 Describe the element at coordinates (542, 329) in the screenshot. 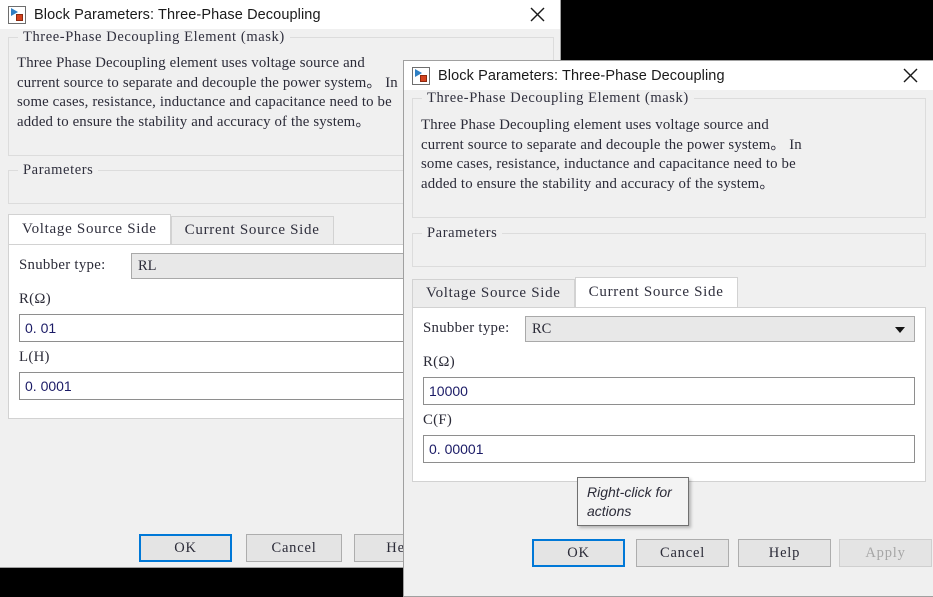

I see `snubber-type-value: RC` at that location.